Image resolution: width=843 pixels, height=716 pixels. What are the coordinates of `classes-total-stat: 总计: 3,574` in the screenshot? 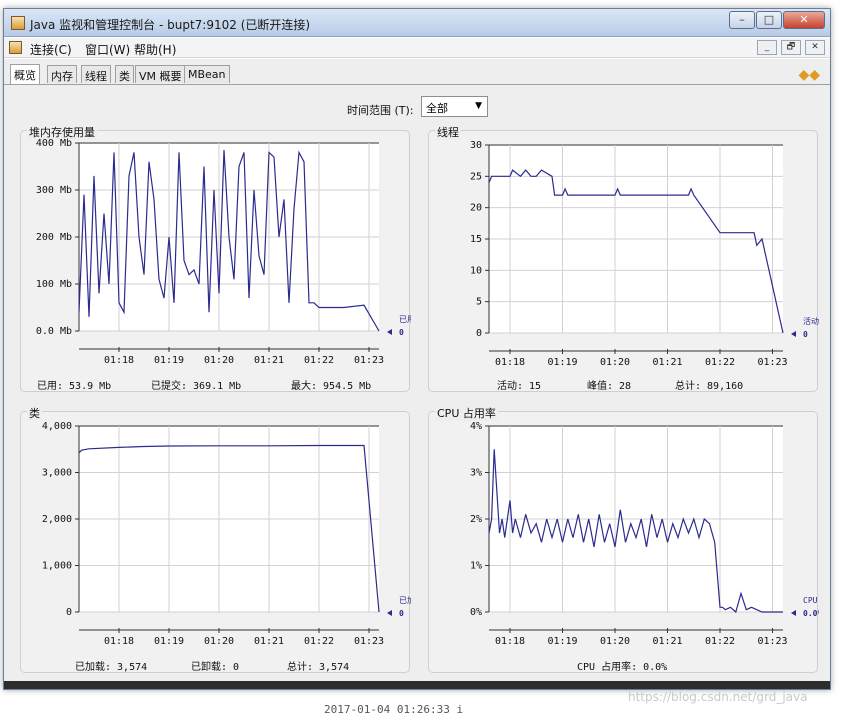 It's located at (318, 667).